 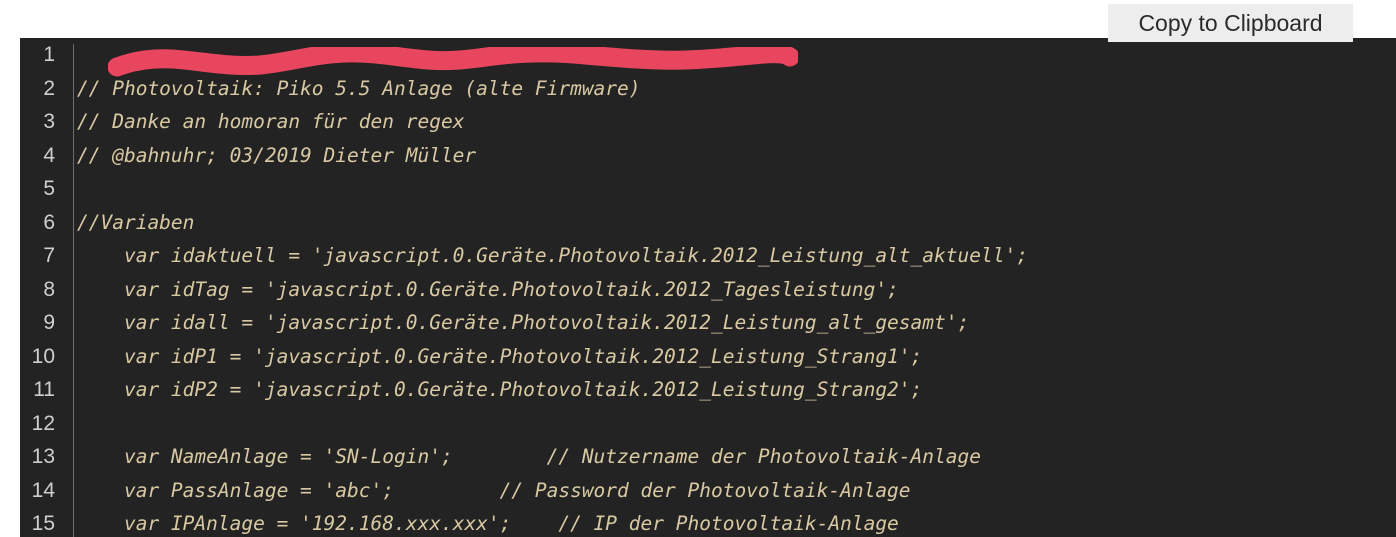 I want to click on line-number: 3, so click(x=49, y=121).